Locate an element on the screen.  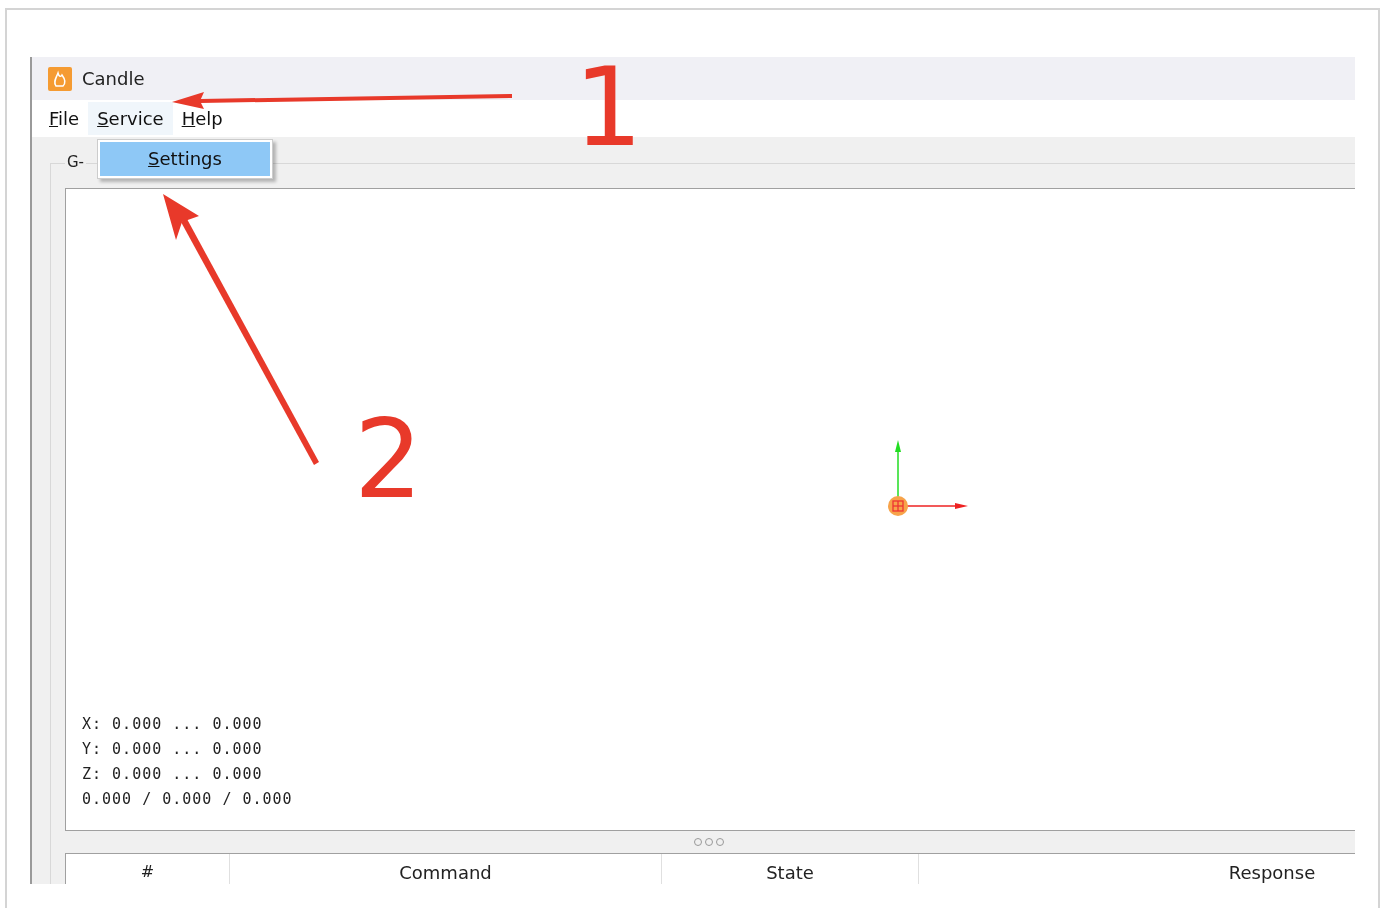
coordinate-readout: X: 0.000 ... 0.000 is located at coordinates (173, 724).